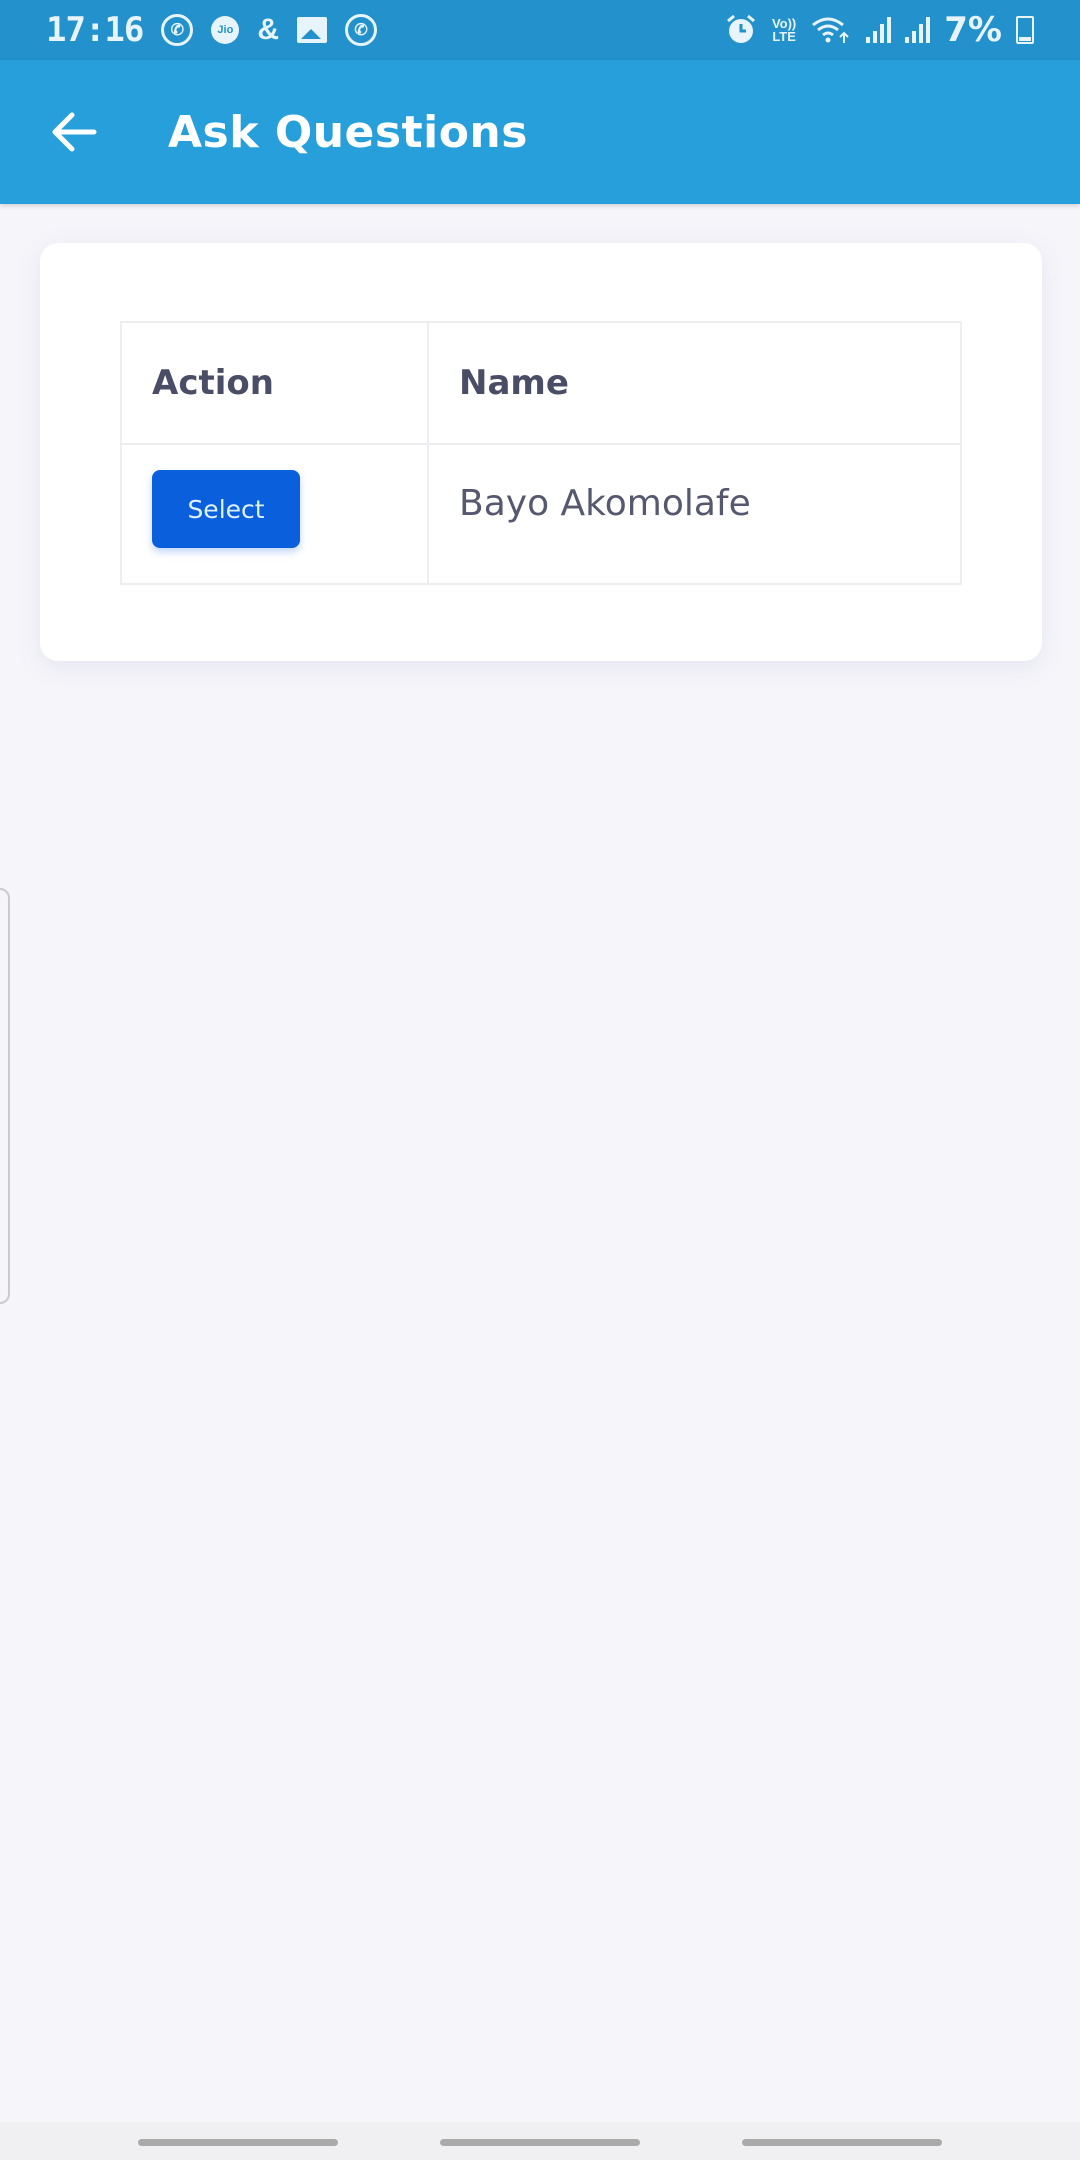  I want to click on status-right: Vo)) LTE 7%, so click(879, 30).